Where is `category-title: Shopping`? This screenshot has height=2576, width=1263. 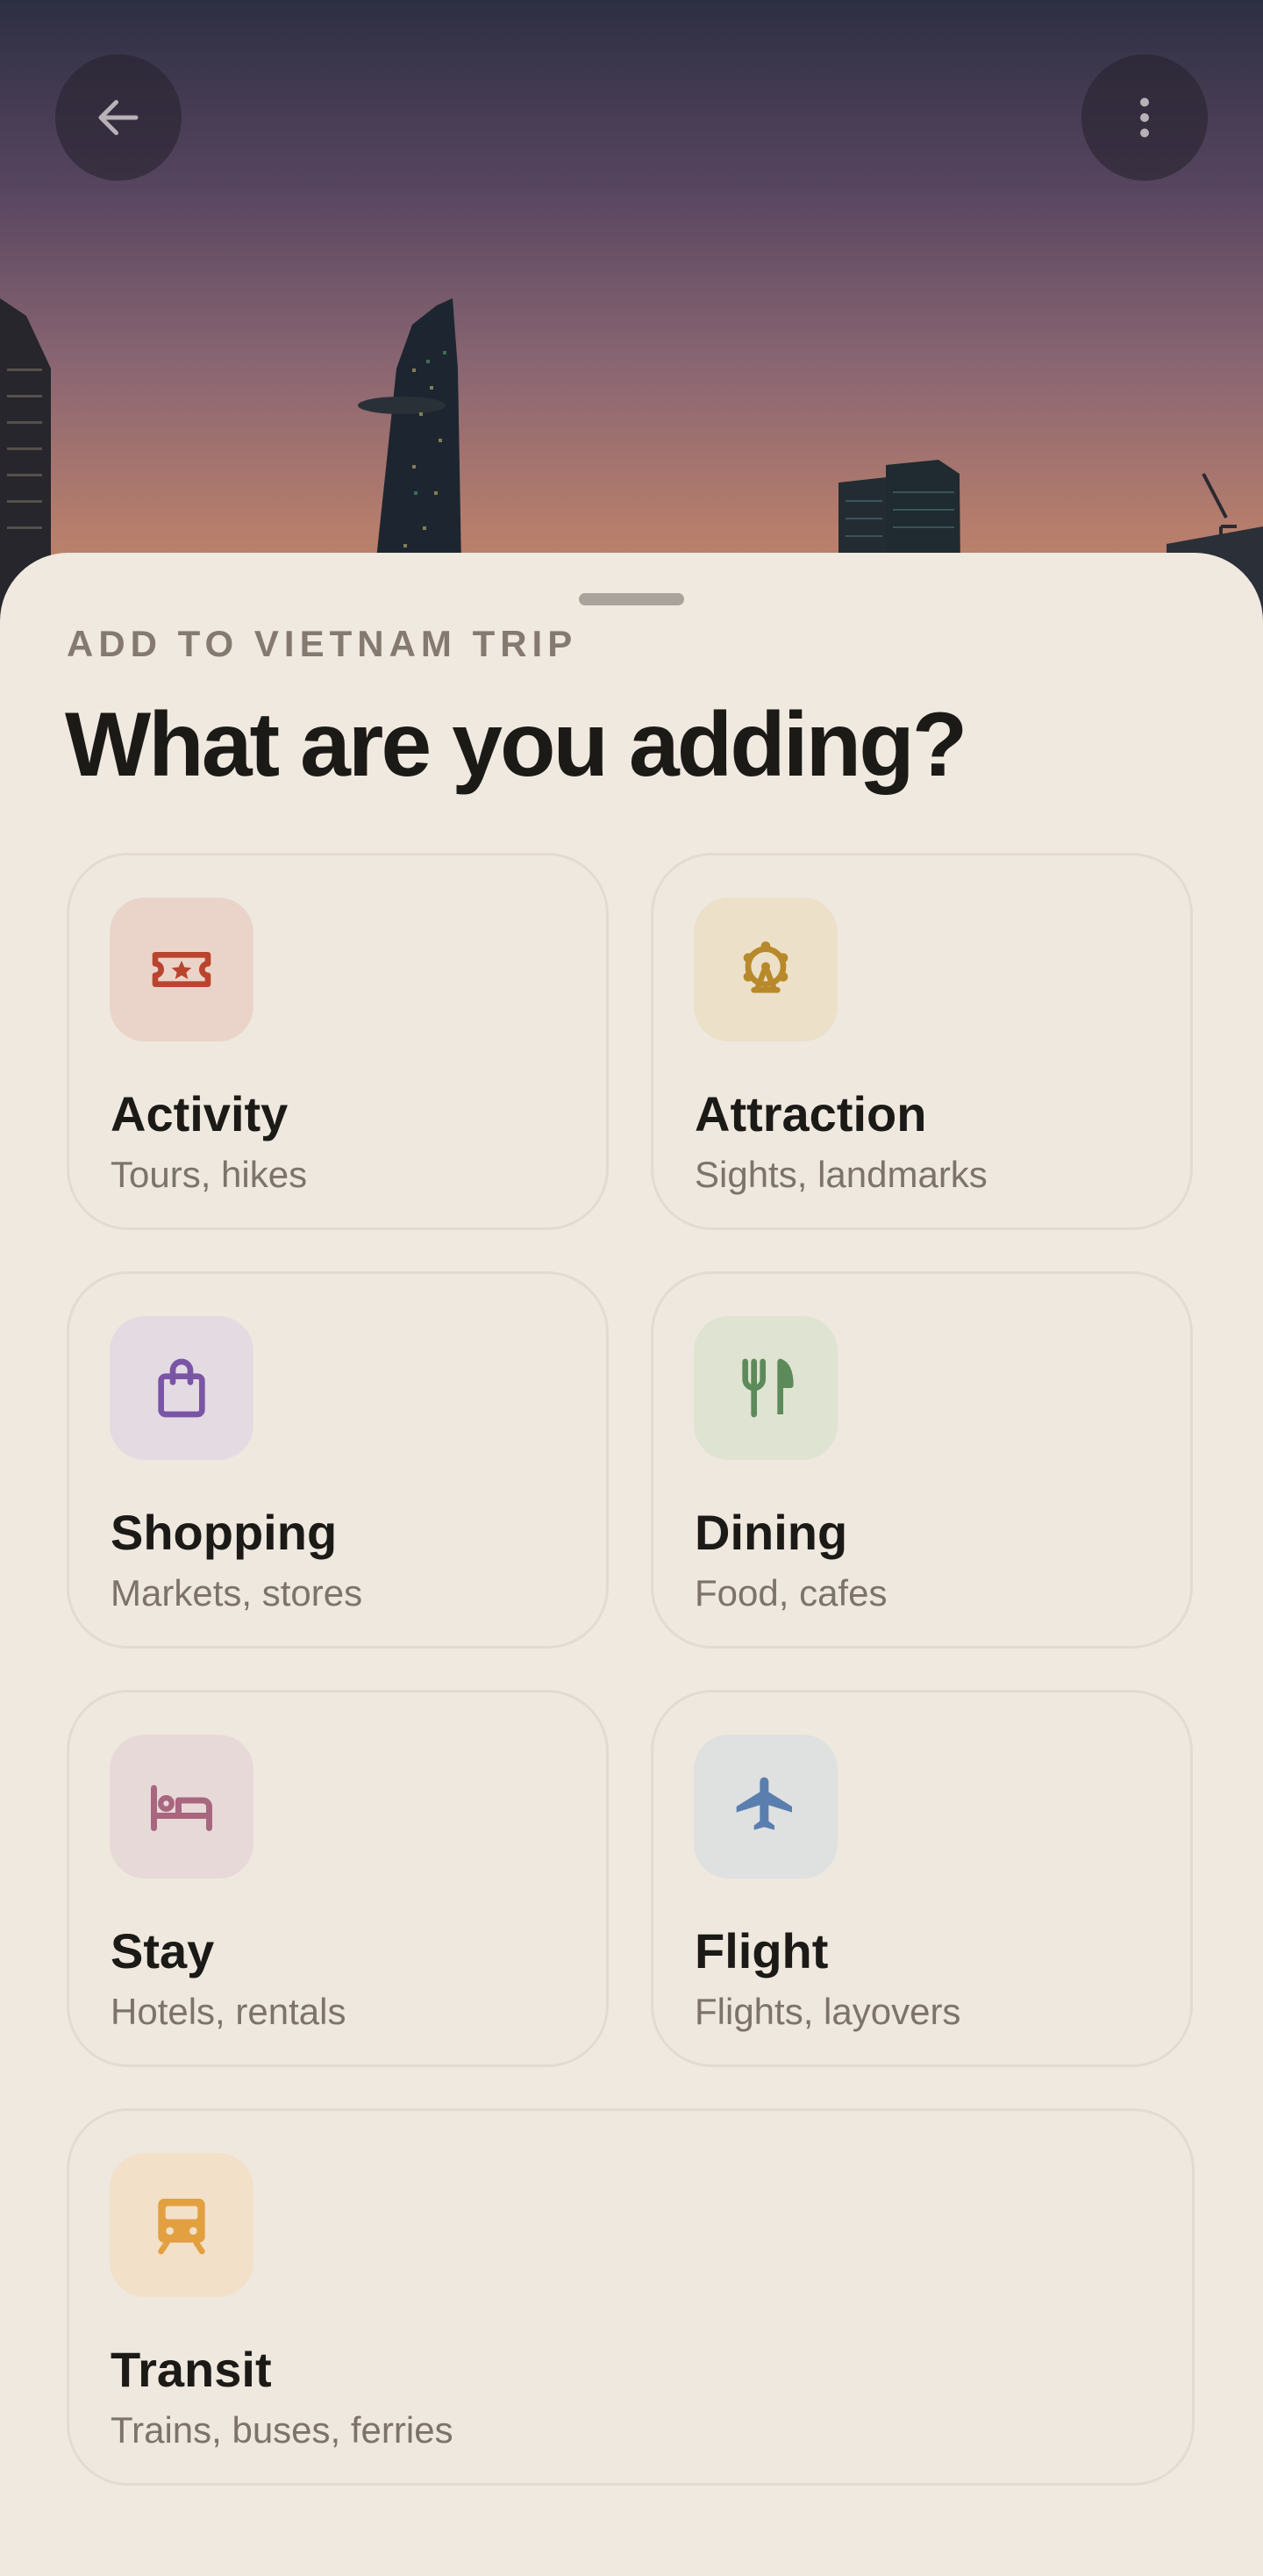 category-title: Shopping is located at coordinates (224, 1532).